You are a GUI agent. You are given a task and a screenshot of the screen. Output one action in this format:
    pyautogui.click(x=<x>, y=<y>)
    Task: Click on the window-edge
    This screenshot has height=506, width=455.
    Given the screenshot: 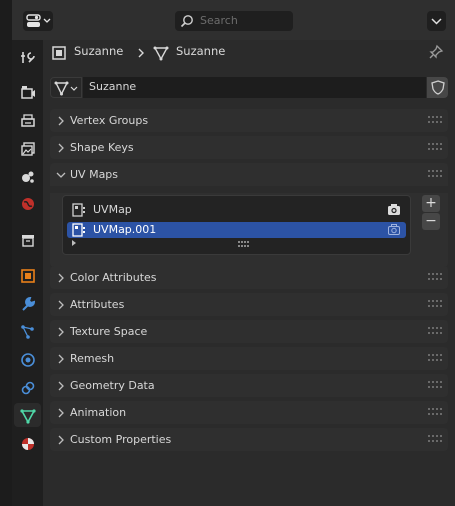 What is the action you would take?
    pyautogui.click(x=6, y=253)
    